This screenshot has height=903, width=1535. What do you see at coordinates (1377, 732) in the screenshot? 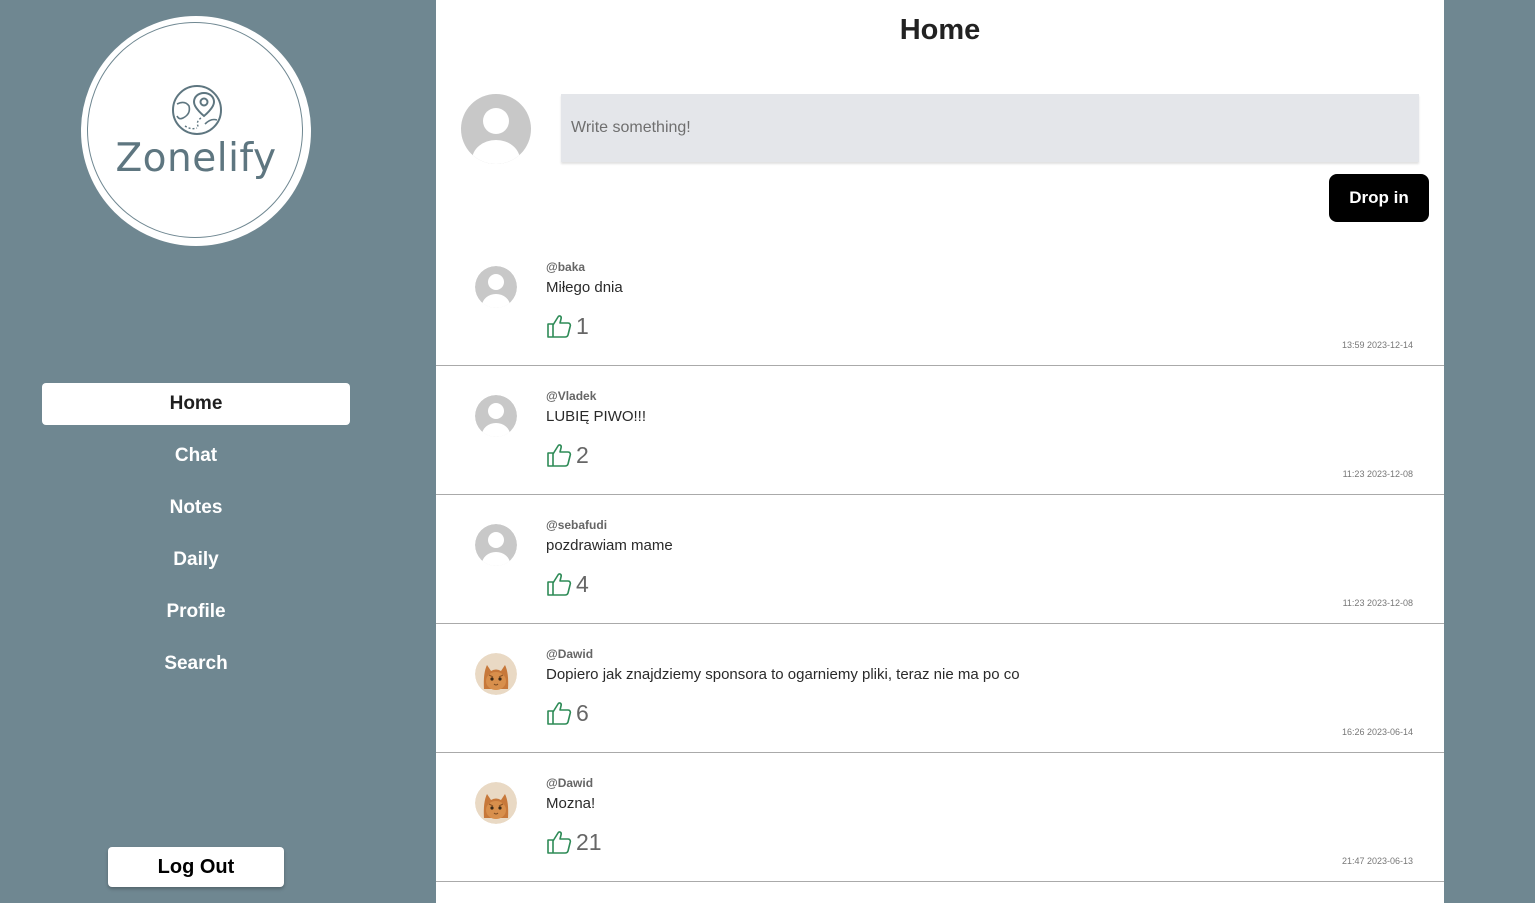
I see `post-timestamp: 16:26 2023-06-14` at bounding box center [1377, 732].